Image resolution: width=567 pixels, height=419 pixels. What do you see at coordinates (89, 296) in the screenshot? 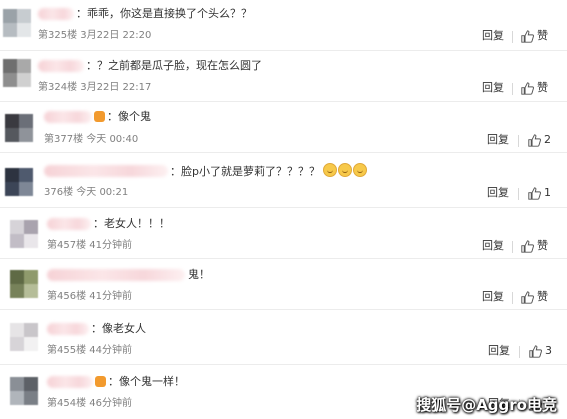
I see `comment-meta: 第456楼 41分钟前` at bounding box center [89, 296].